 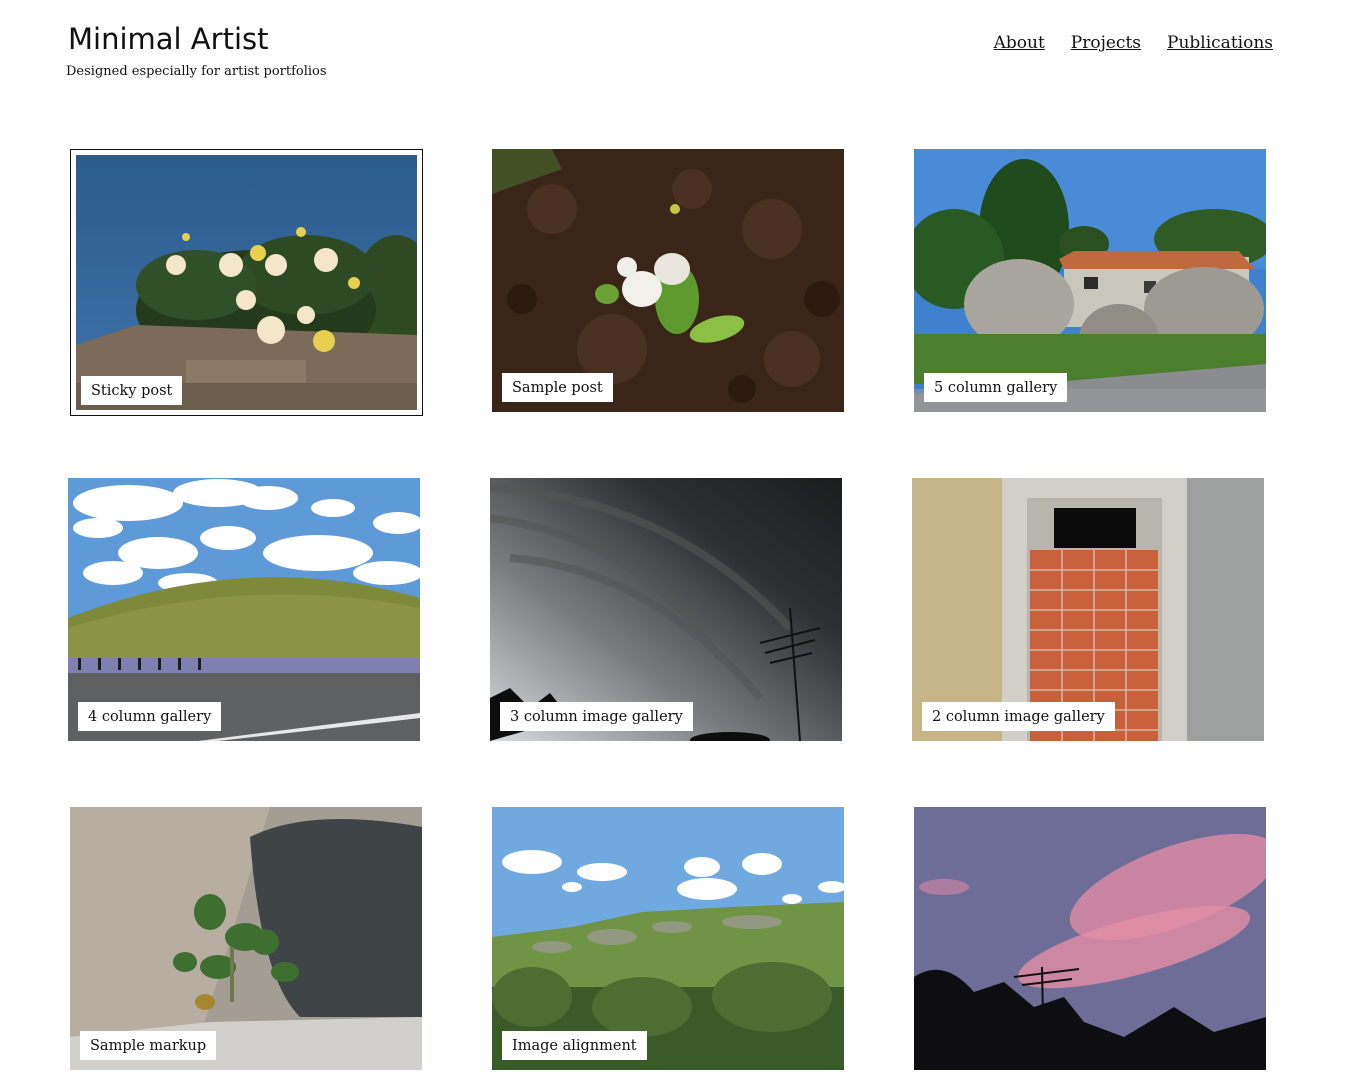 I want to click on post-image-plant-rock: Sample markup, so click(x=246, y=938).